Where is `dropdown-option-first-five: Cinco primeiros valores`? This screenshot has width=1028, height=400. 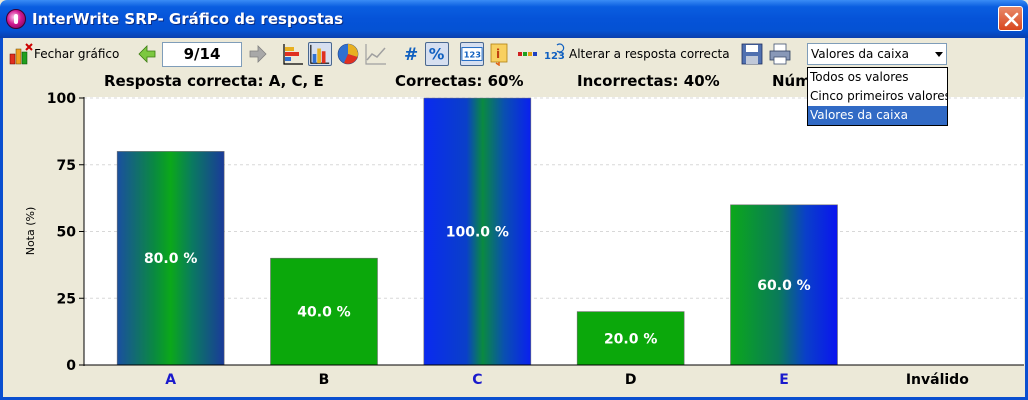
dropdown-option-first-five: Cinco primeiros valores is located at coordinates (877, 96).